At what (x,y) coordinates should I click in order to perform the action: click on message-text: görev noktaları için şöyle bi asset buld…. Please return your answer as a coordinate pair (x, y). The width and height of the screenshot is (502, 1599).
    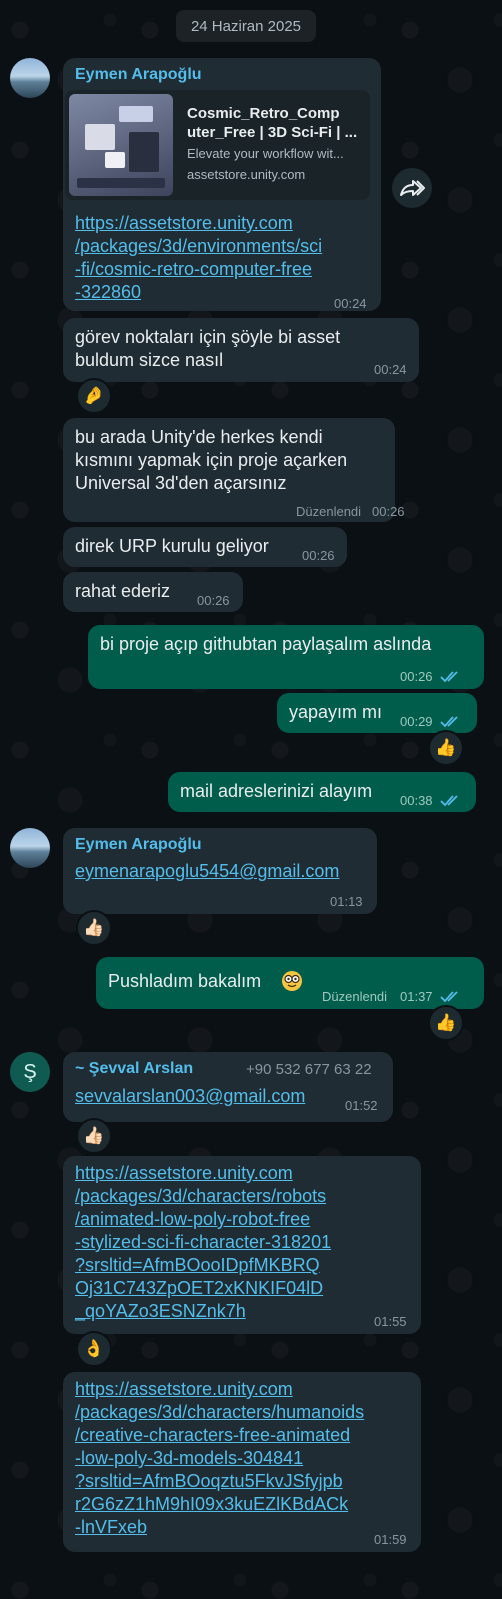
    Looking at the image, I should click on (208, 348).